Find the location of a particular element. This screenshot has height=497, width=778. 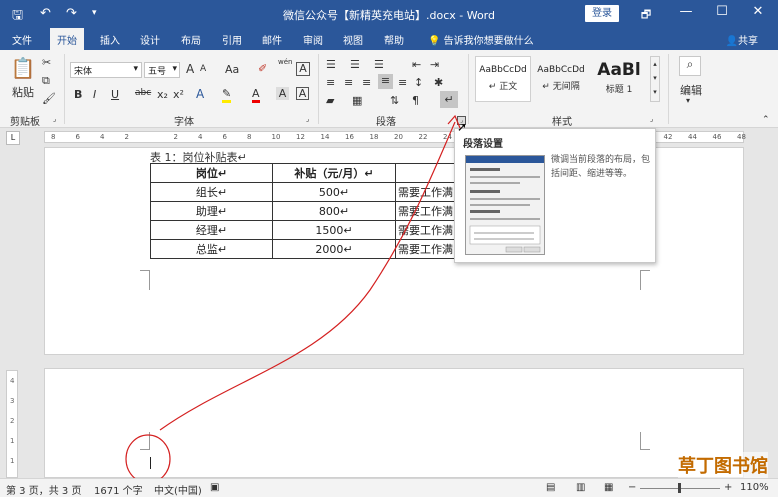

collapse-ribbon-icon: ⌃ is located at coordinates (766, 120).